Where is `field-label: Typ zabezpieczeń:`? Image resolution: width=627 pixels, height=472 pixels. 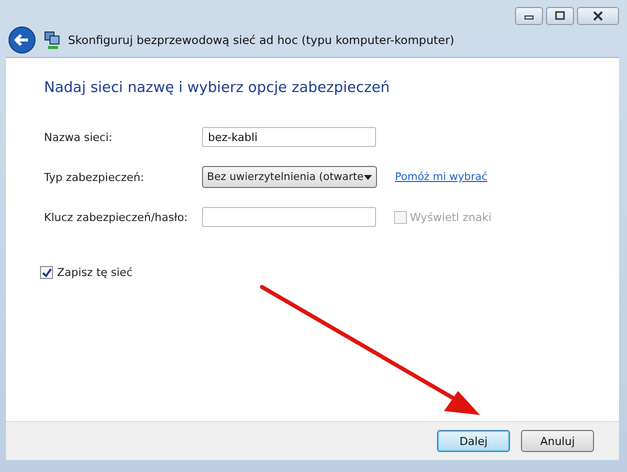 field-label: Typ zabezpieczeń: is located at coordinates (95, 177).